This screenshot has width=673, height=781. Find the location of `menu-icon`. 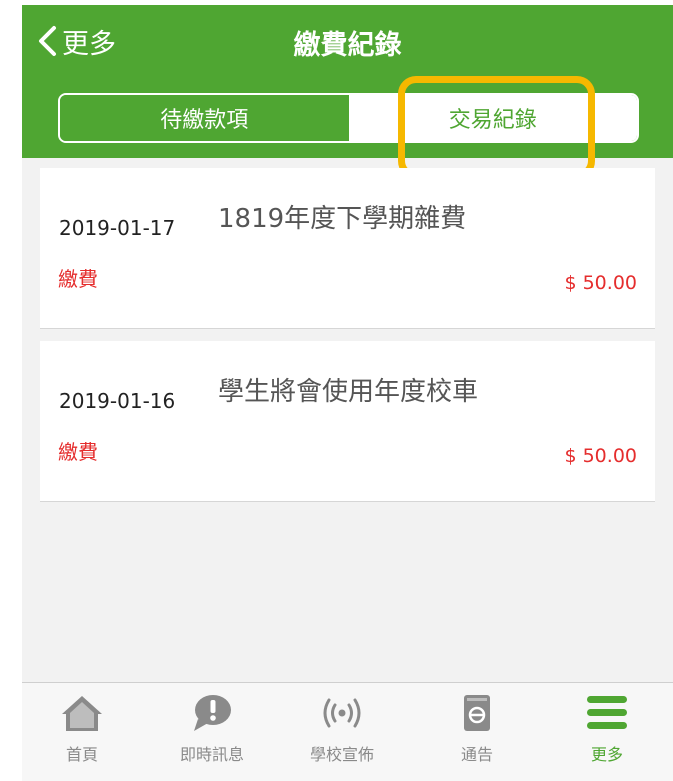

menu-icon is located at coordinates (607, 712).